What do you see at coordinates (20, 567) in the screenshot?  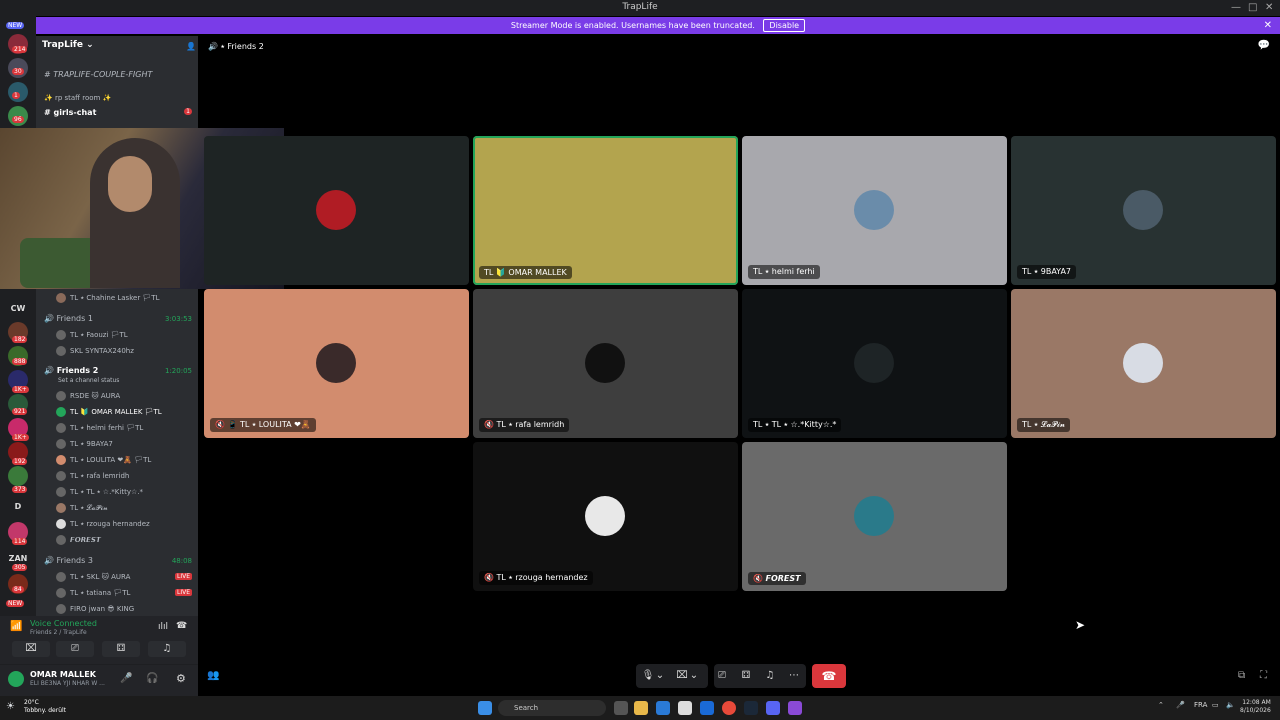 I see `server-badge: 305` at bounding box center [20, 567].